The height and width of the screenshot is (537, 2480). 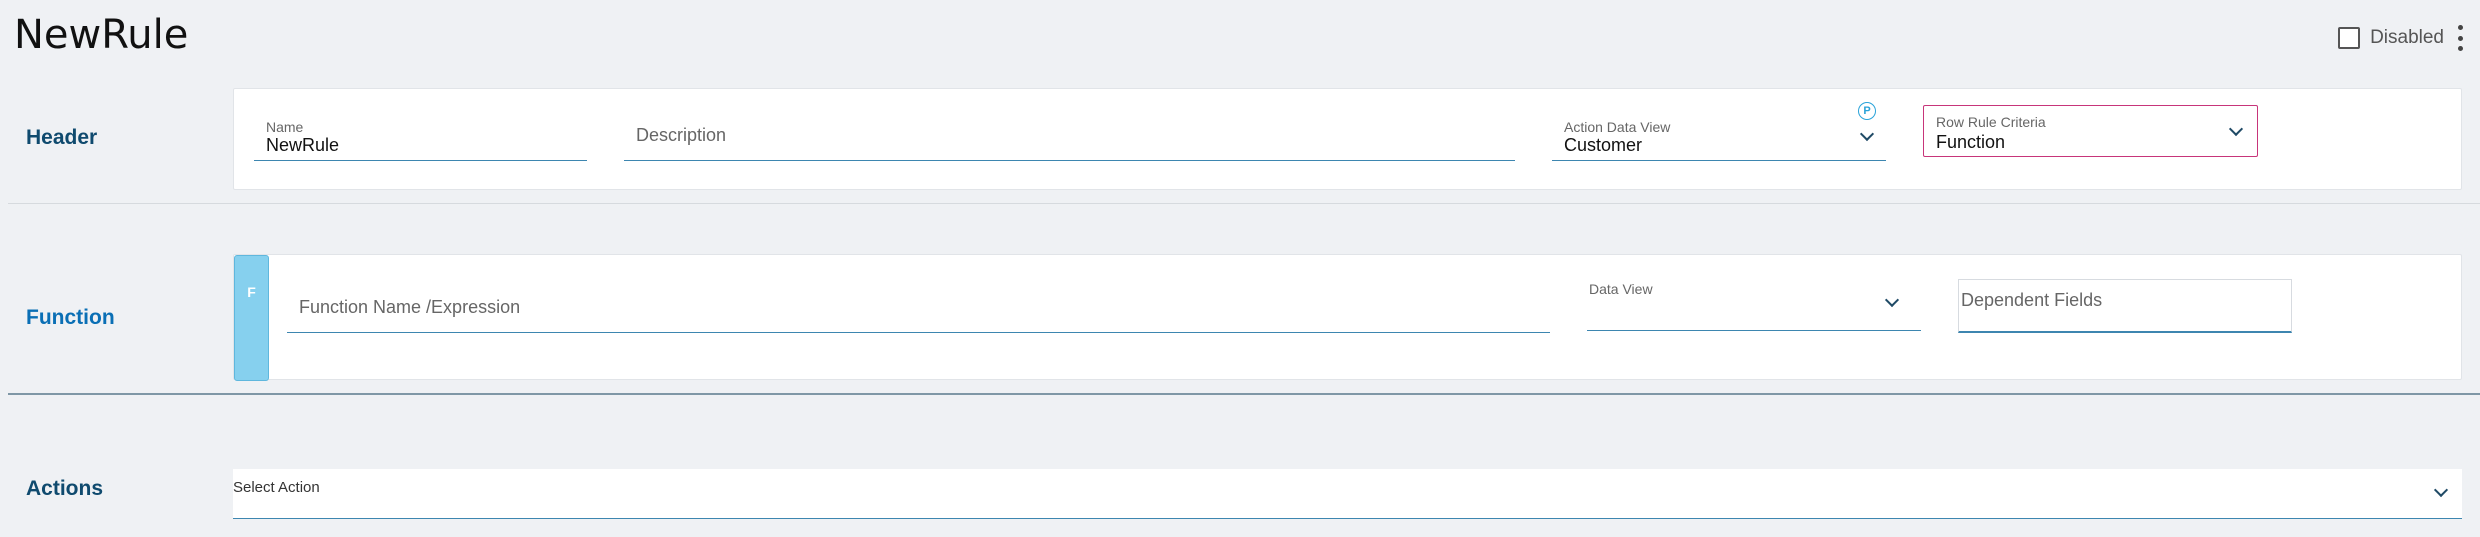 What do you see at coordinates (918, 308) in the screenshot?
I see `function-name-input: Function Name /Expression` at bounding box center [918, 308].